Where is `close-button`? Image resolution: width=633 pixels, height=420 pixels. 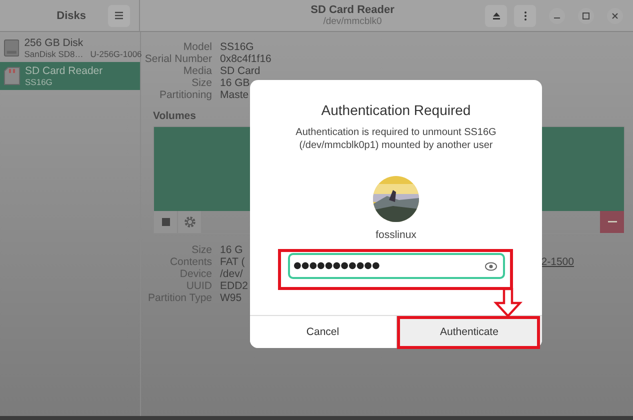
close-button is located at coordinates (615, 16).